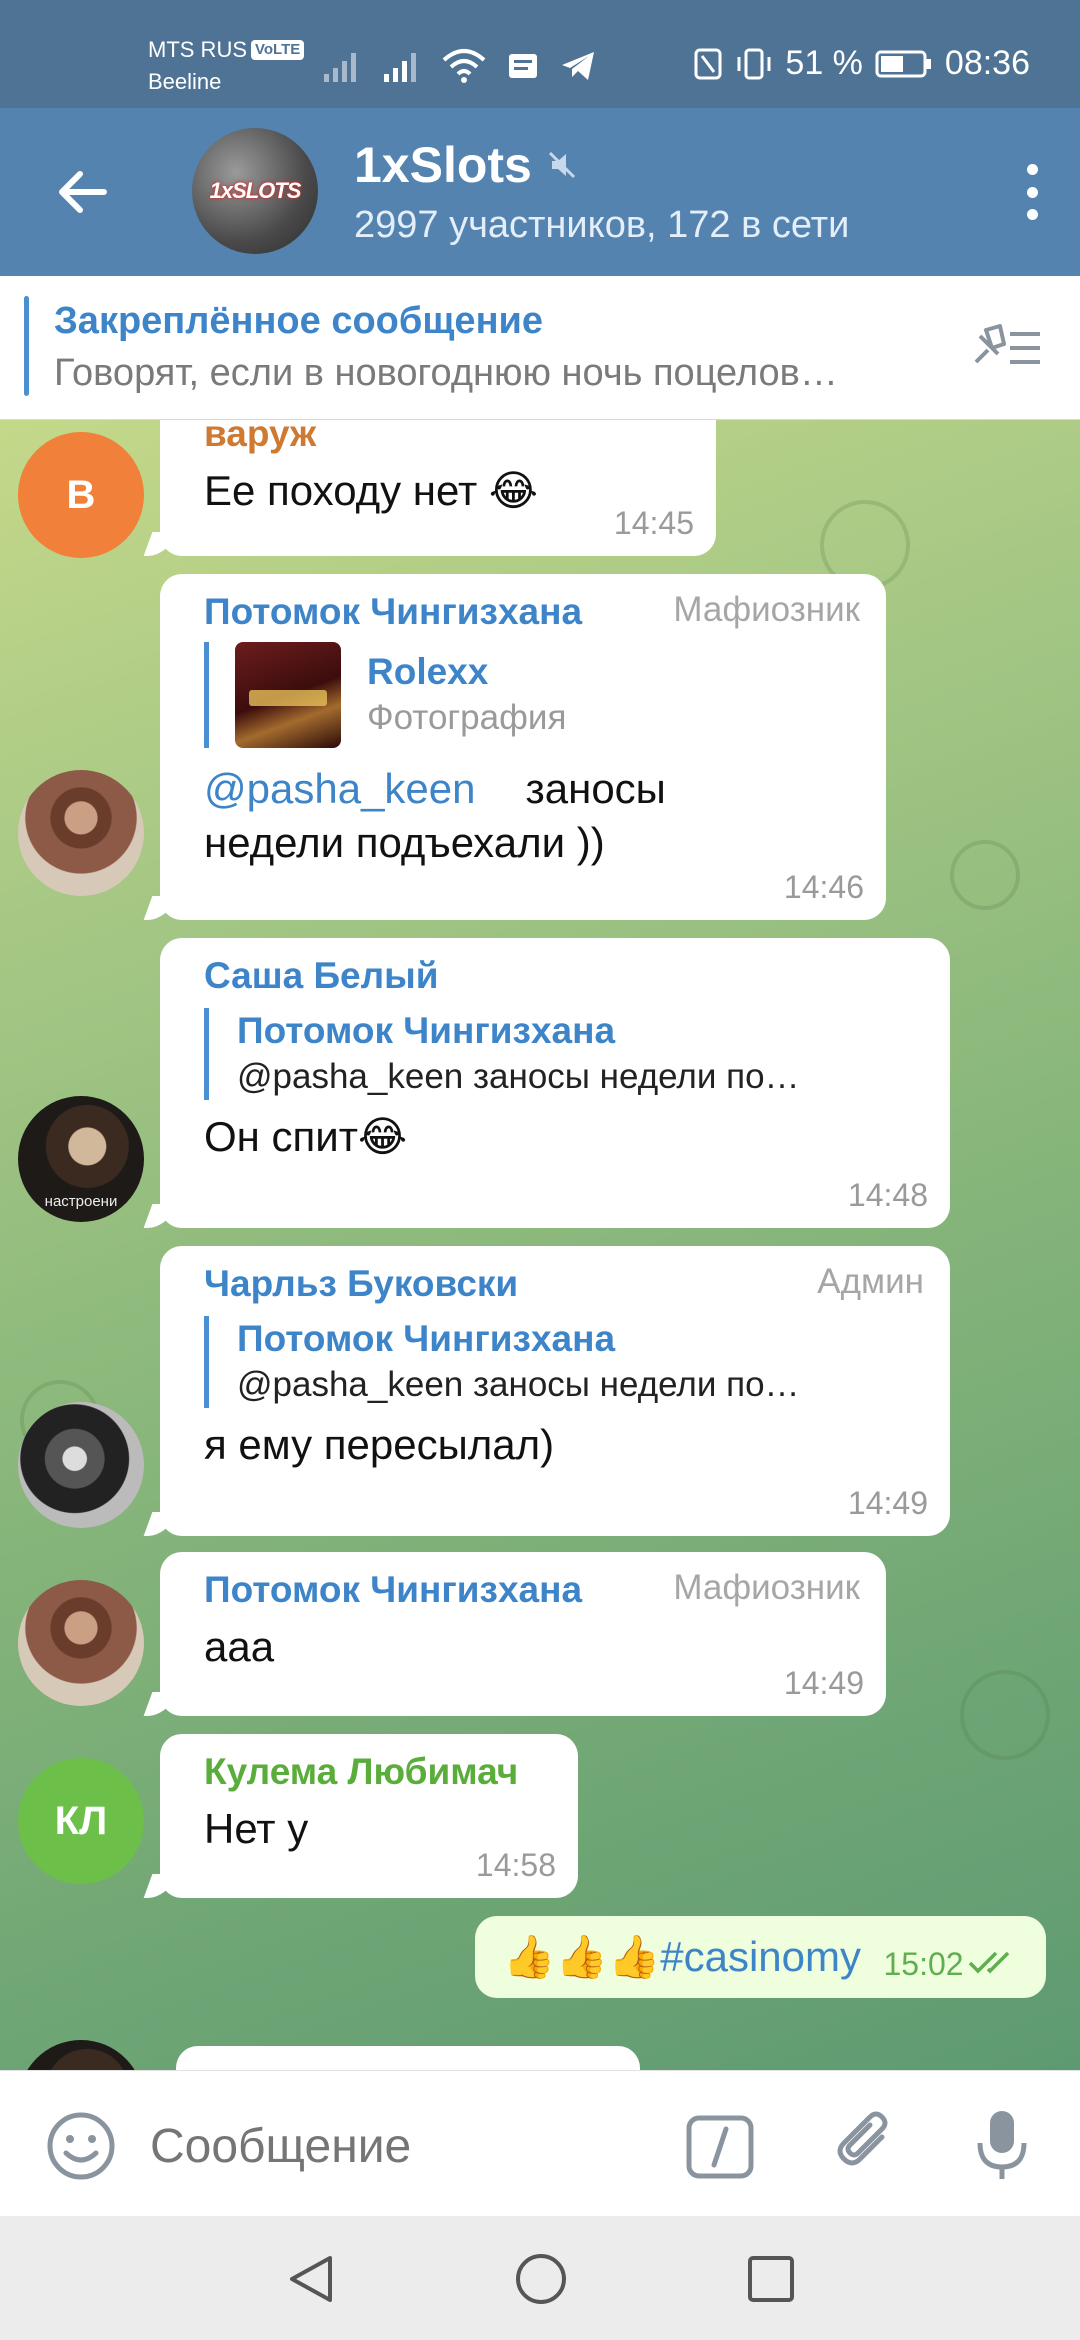 This screenshot has width=1080, height=2340. What do you see at coordinates (311, 2279) in the screenshot?
I see `nav-back-icon` at bounding box center [311, 2279].